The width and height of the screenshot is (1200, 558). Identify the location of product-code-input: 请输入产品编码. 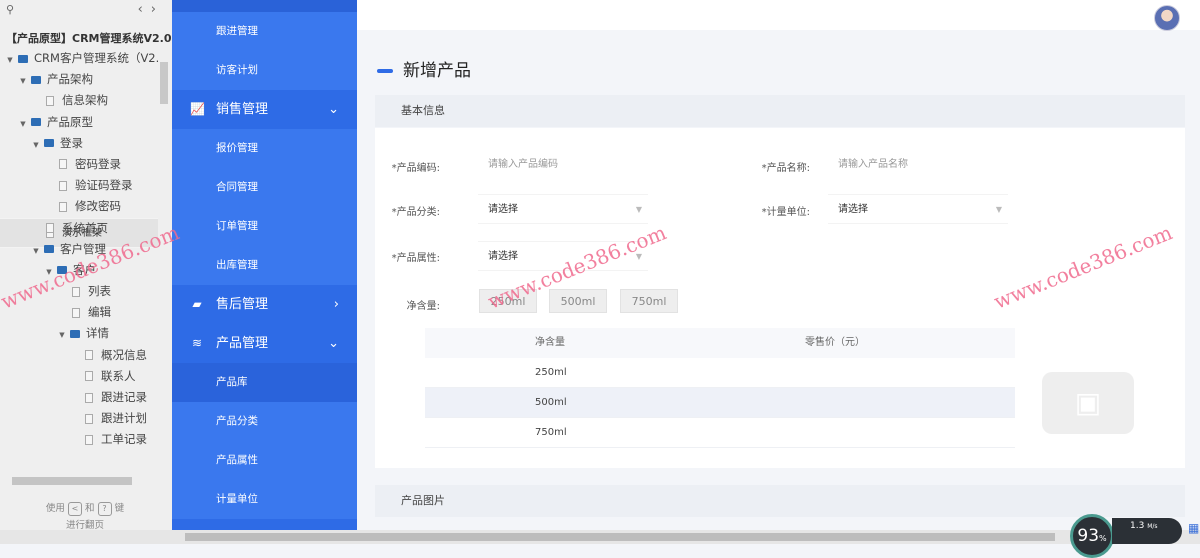
(563, 165).